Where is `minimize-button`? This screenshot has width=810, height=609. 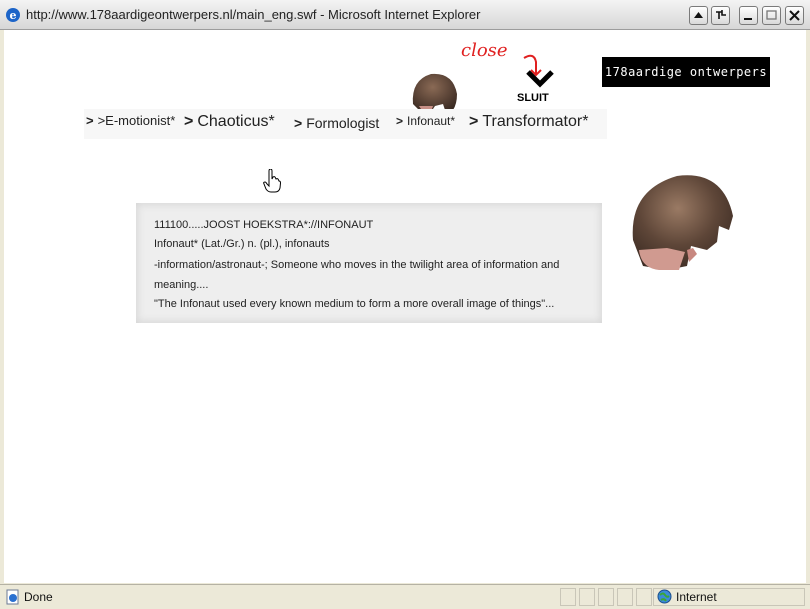
minimize-button is located at coordinates (748, 15).